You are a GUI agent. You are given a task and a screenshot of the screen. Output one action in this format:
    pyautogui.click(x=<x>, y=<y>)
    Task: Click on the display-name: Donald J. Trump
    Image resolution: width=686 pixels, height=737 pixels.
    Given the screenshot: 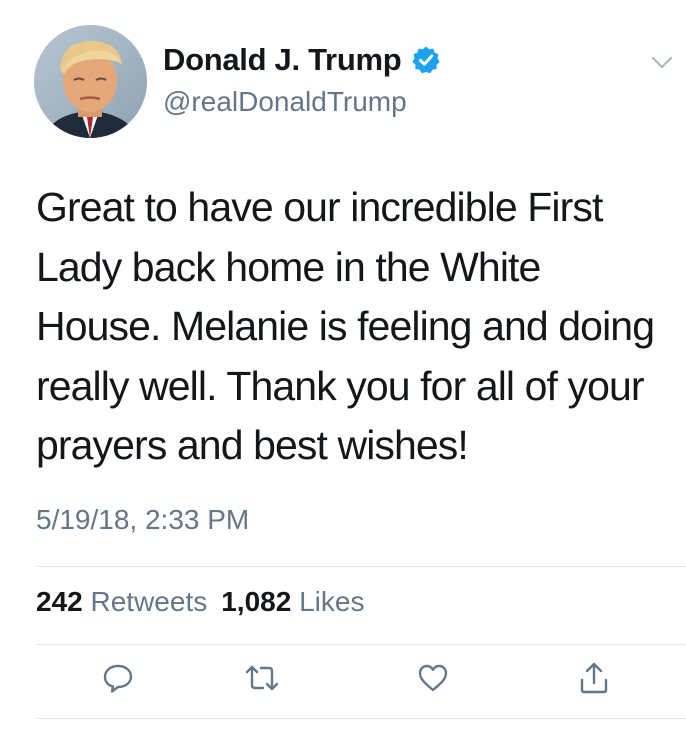 What is the action you would take?
    pyautogui.click(x=302, y=60)
    